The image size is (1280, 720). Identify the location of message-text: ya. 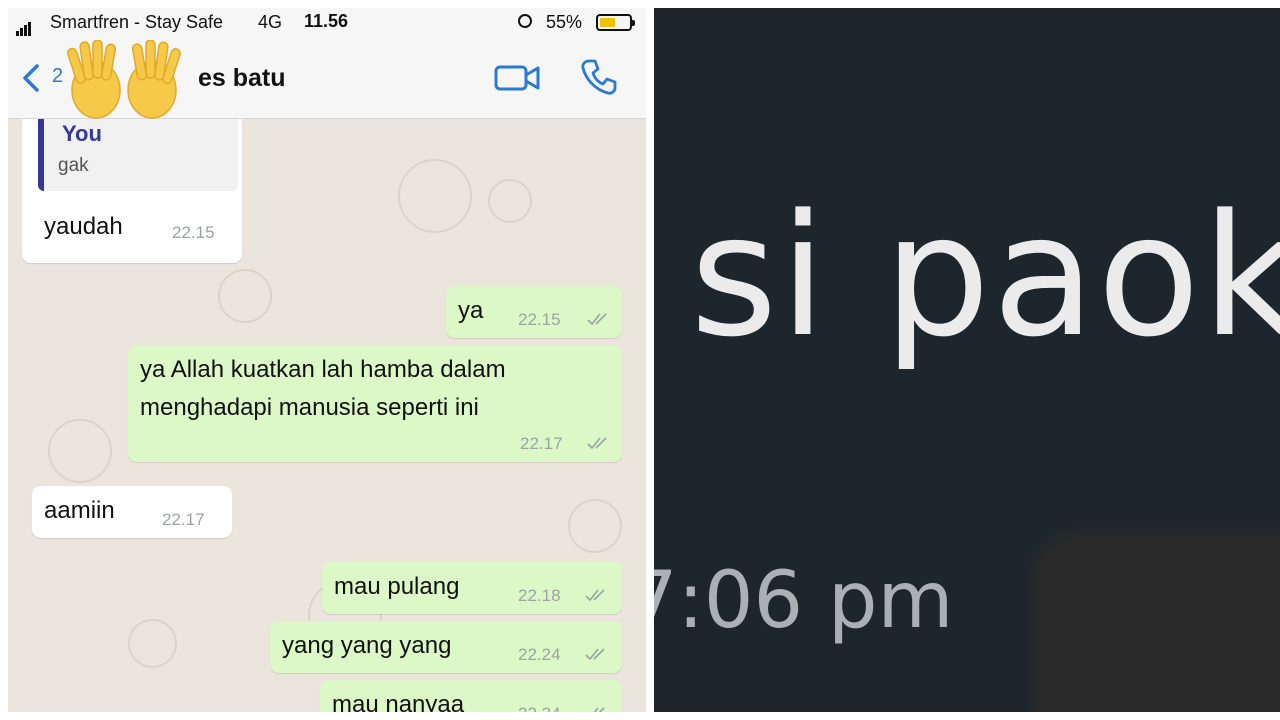
(471, 310).